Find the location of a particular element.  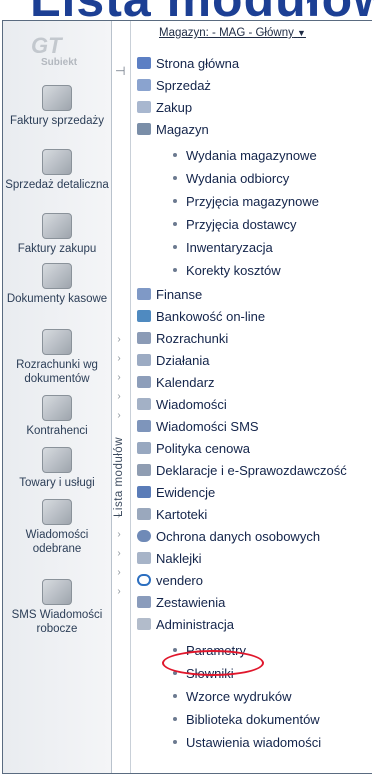

menu-deklaracje: Deklaracje i e-Sprawozdawczość is located at coordinates (242, 471).